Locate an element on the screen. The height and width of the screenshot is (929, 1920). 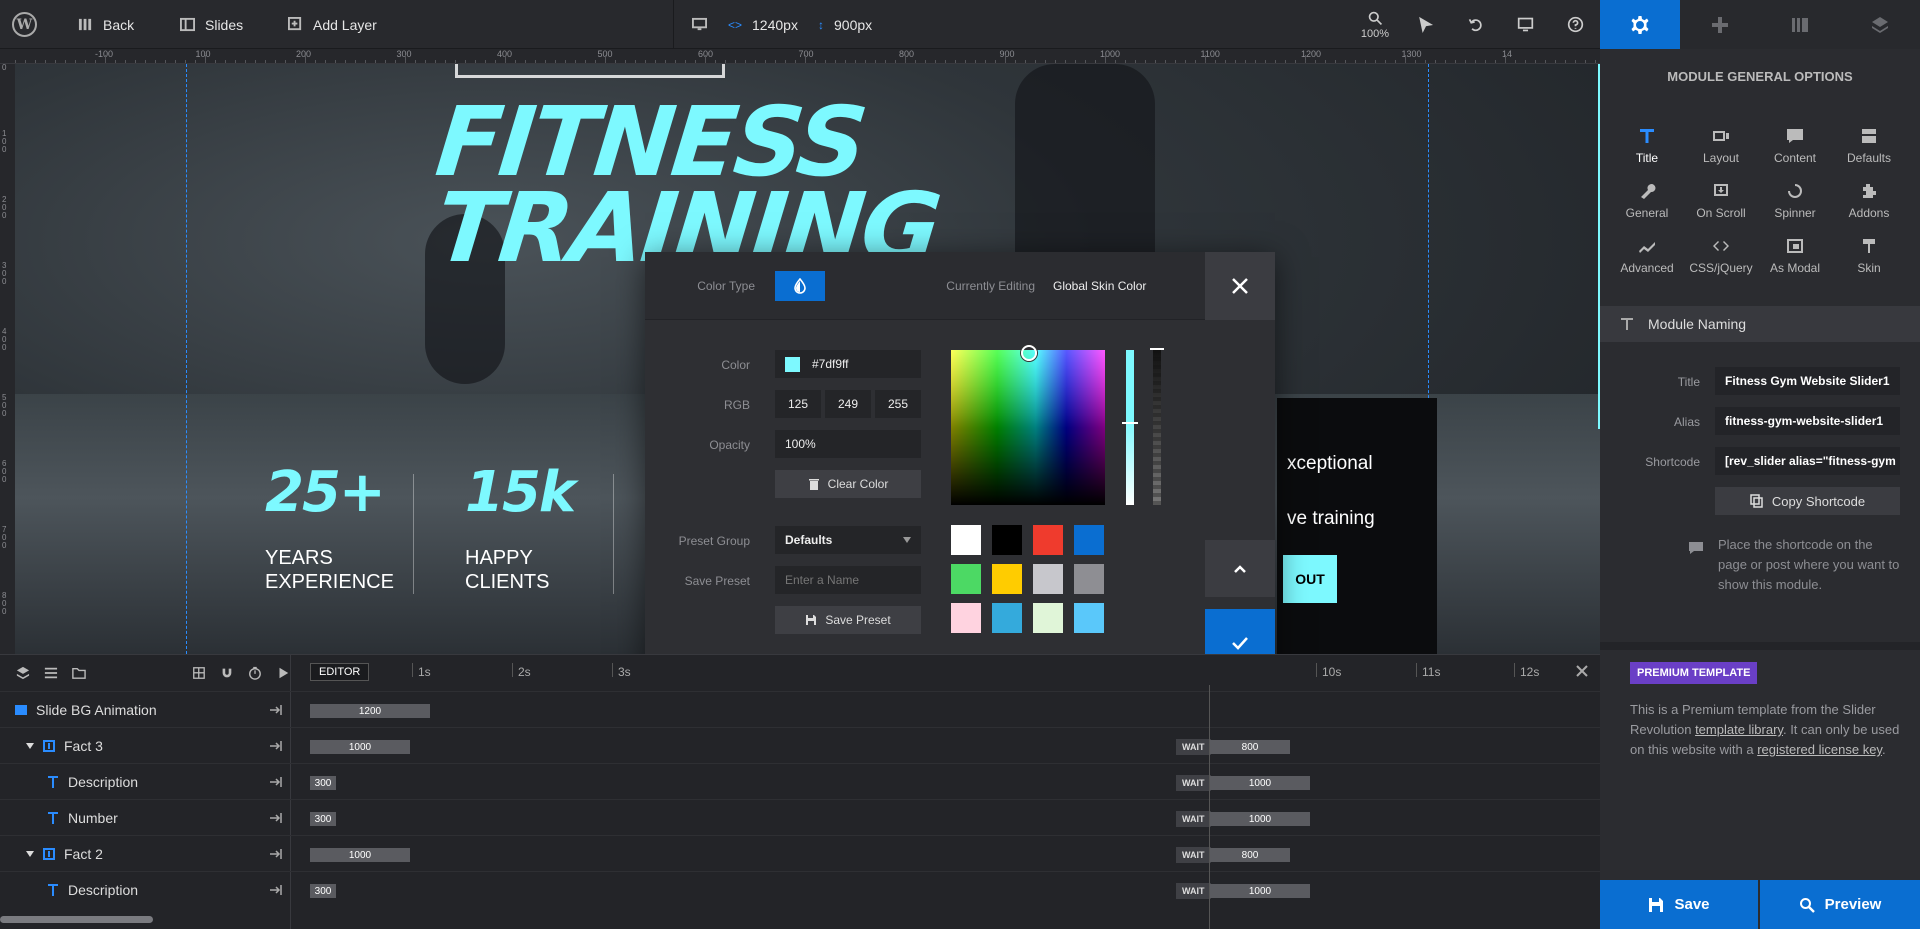
stat-label-years-2: EXPERIENCE is located at coordinates (329, 582).